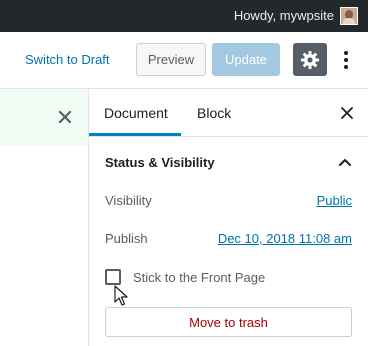 Image resolution: width=368 pixels, height=346 pixels. Describe the element at coordinates (126, 238) in the screenshot. I see `publish-label: Publish` at that location.